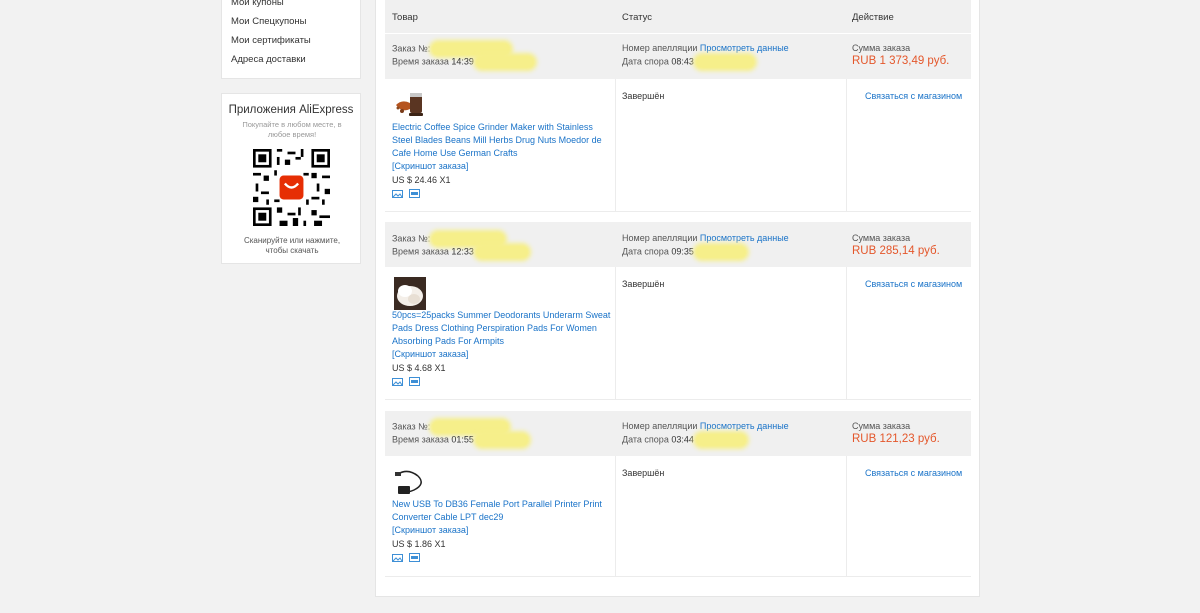 The image size is (1200, 613). Describe the element at coordinates (896, 439) in the screenshot. I see `order-sum: RUB 121,23 руб.` at that location.